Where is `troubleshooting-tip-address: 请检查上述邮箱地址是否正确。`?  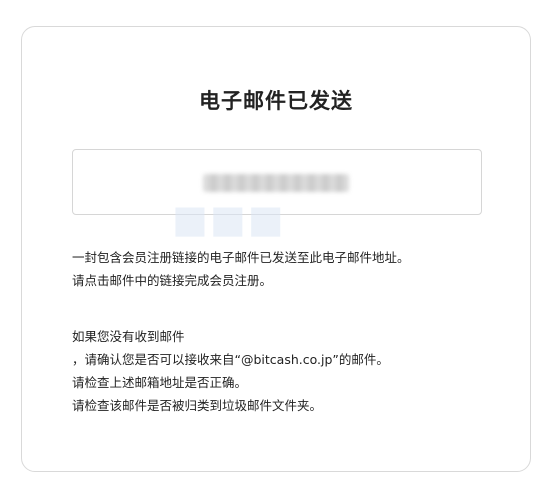
troubleshooting-tip-address: 请检查上述邮箱地址是否正确。 is located at coordinates (160, 382).